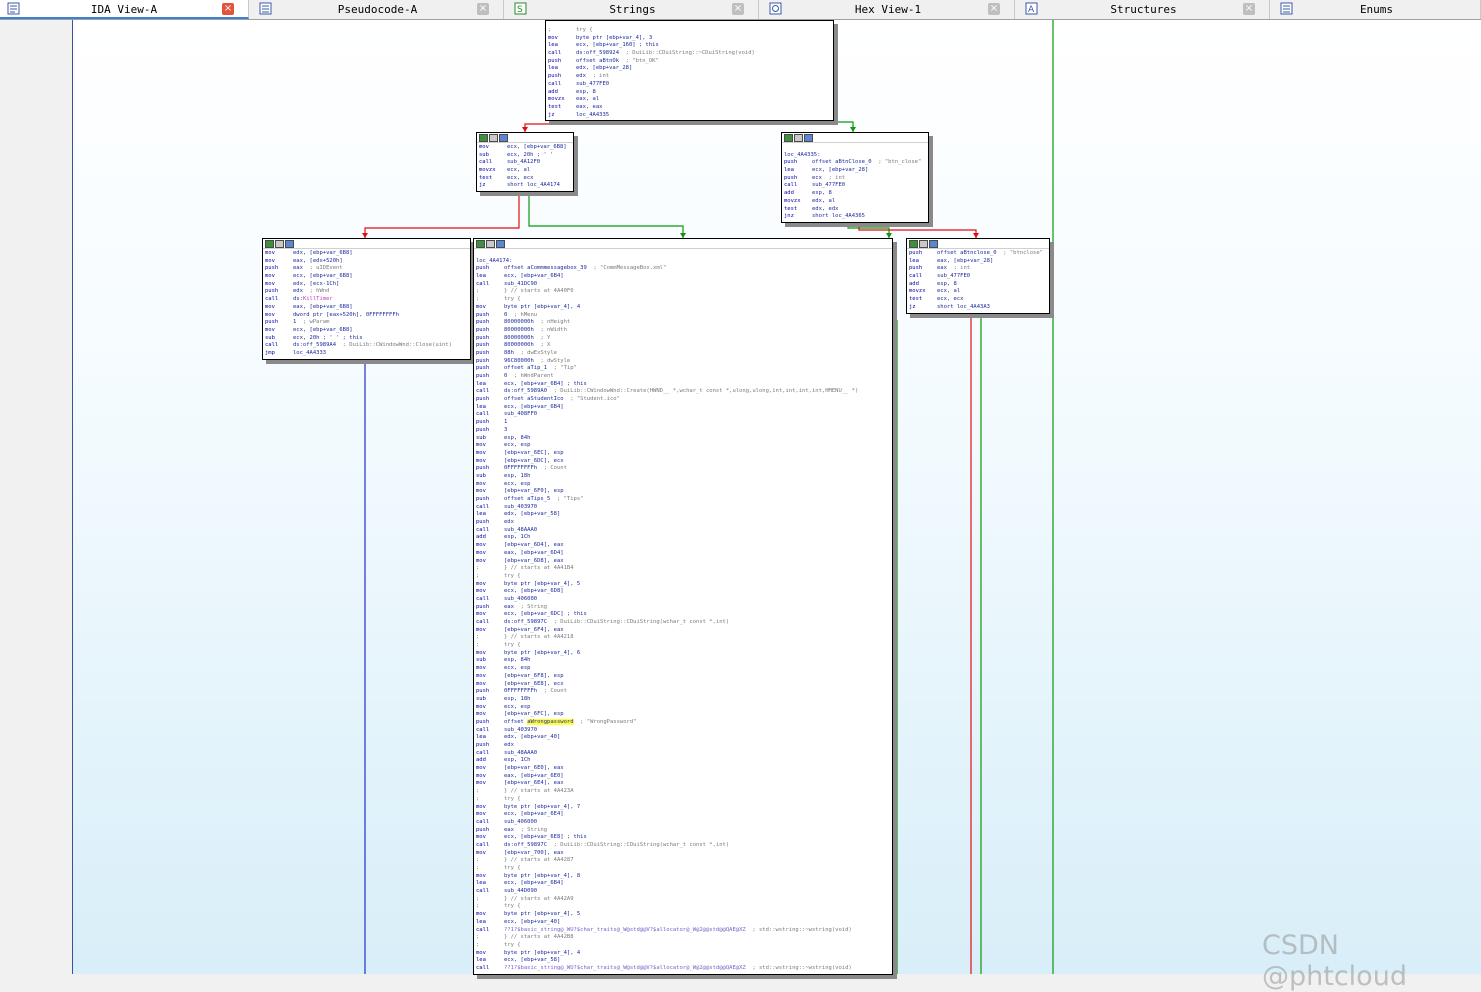 The height and width of the screenshot is (992, 1481). Describe the element at coordinates (366, 285) in the screenshot. I see `asm-line: mov edx, [ecx-1Ch]` at that location.